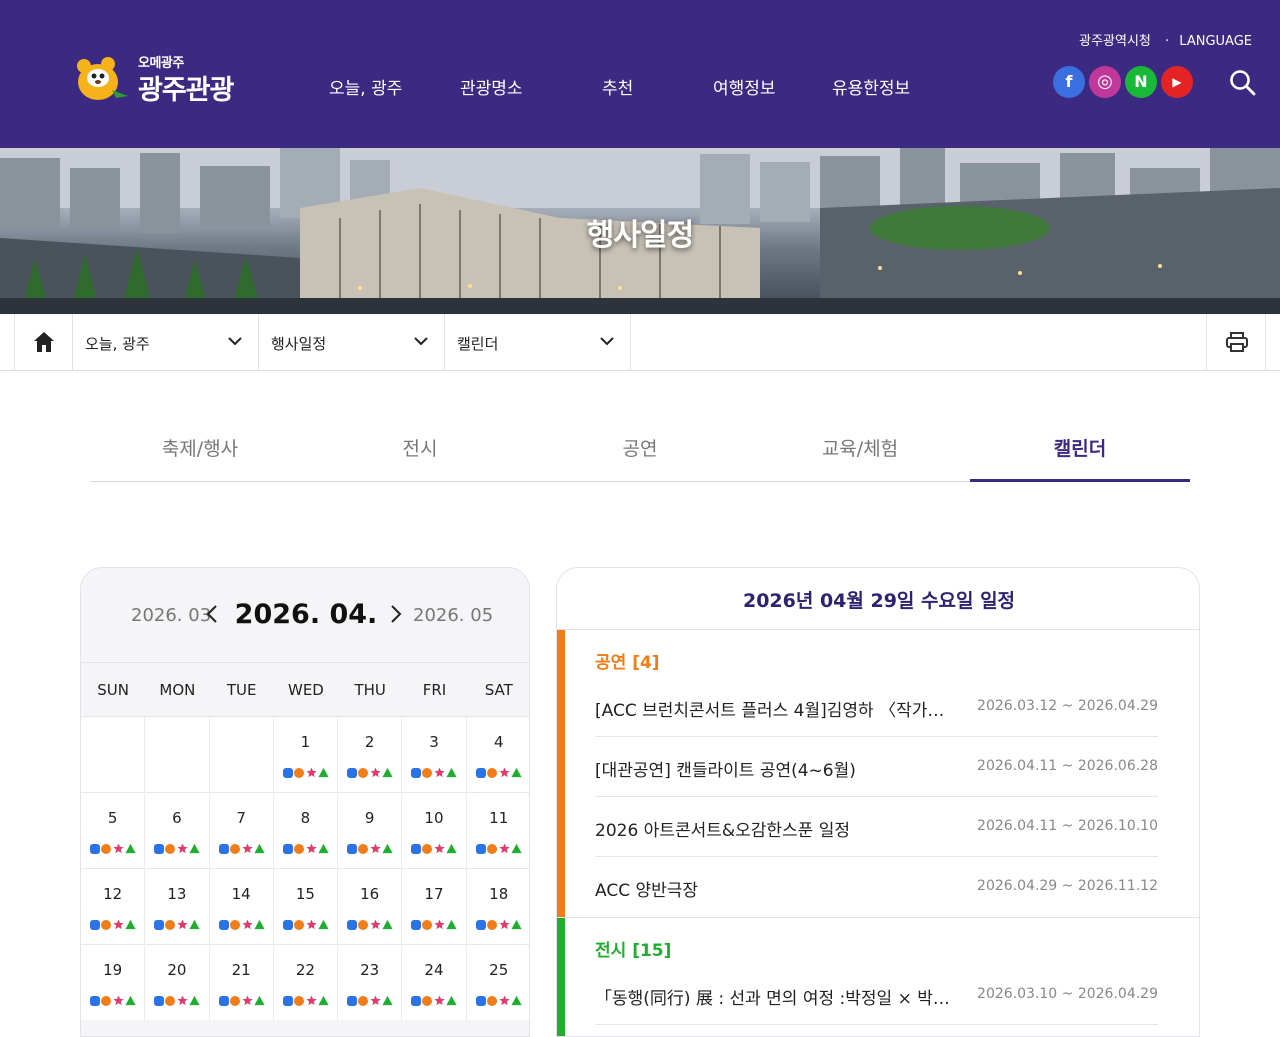  What do you see at coordinates (177, 907) in the screenshot?
I see `calendar-day: 13` at bounding box center [177, 907].